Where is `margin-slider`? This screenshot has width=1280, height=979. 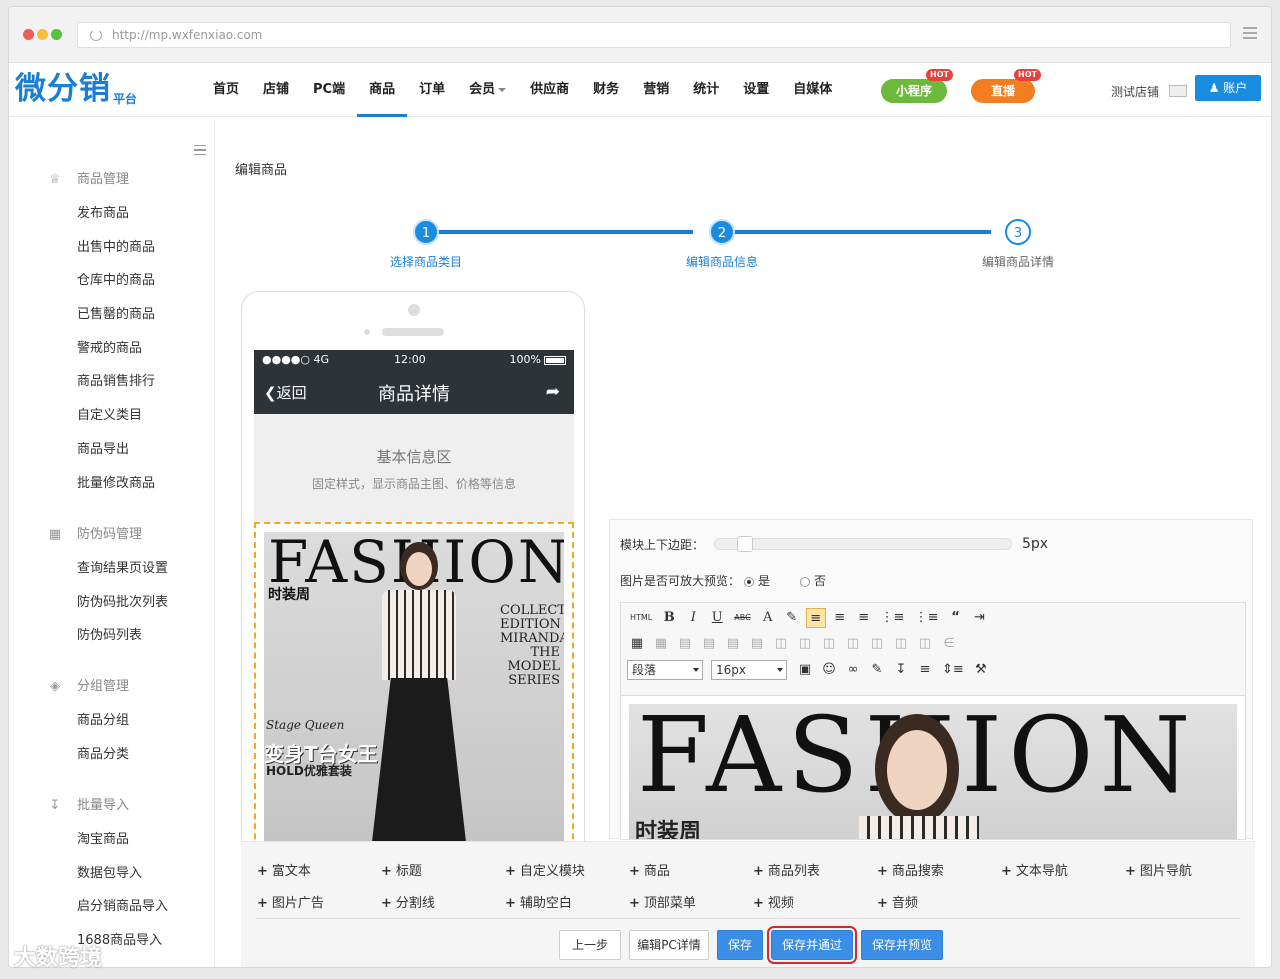
margin-slider is located at coordinates (863, 544).